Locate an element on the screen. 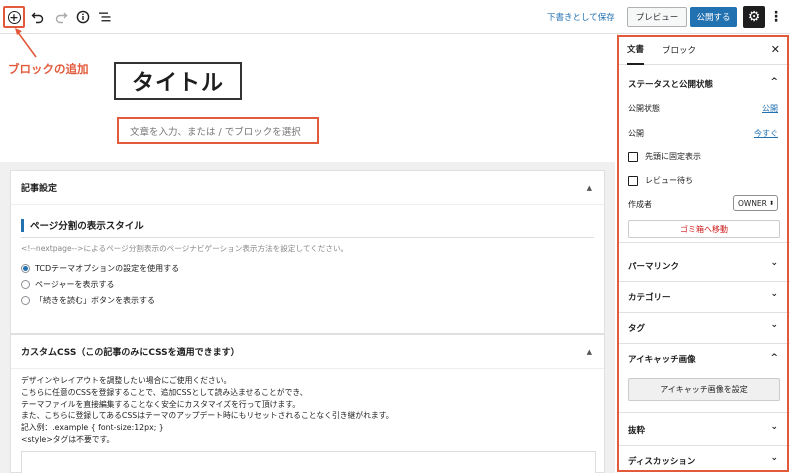  details-button is located at coordinates (83, 17).